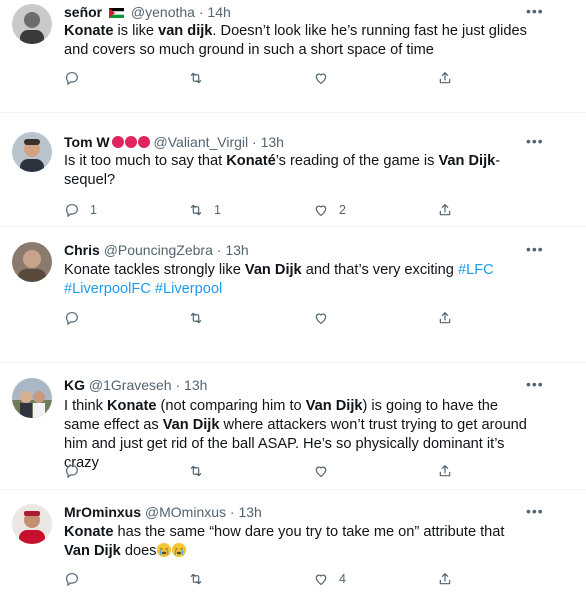 The image size is (586, 600). What do you see at coordinates (329, 210) in the screenshot?
I see `like-button: 2` at bounding box center [329, 210].